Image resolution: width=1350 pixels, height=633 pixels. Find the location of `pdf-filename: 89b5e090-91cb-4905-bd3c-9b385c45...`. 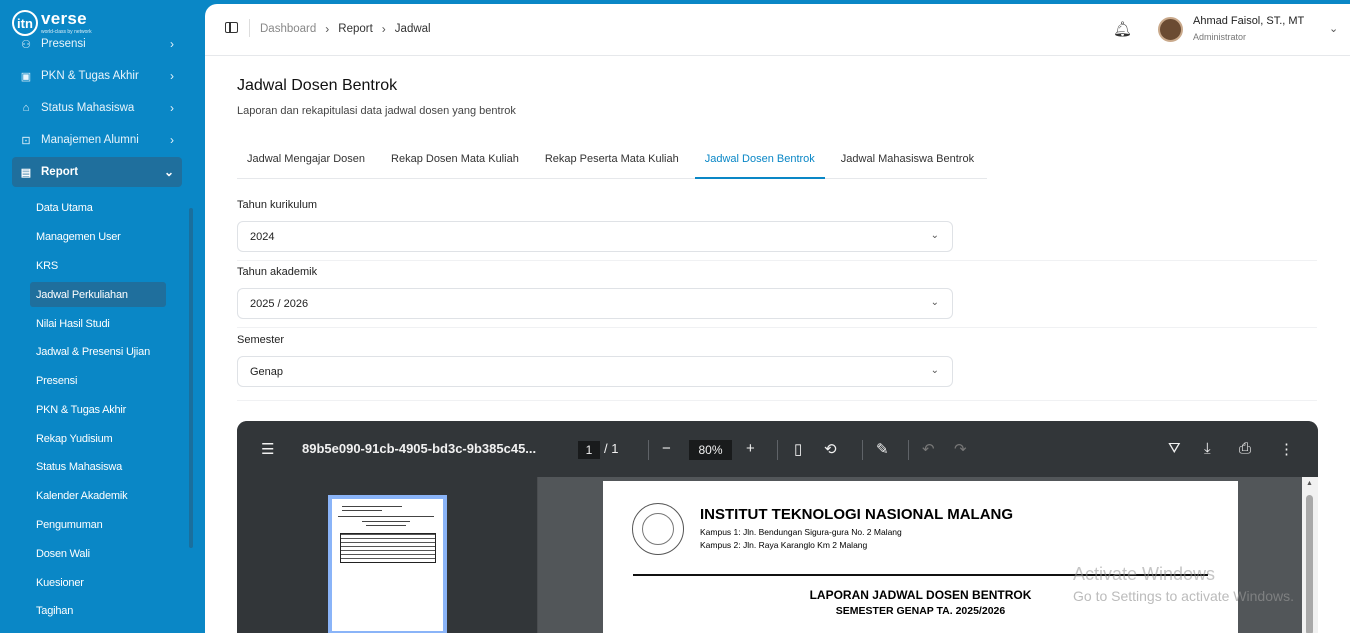

pdf-filename: 89b5e090-91cb-4905-bd3c-9b385c45... is located at coordinates (419, 448).